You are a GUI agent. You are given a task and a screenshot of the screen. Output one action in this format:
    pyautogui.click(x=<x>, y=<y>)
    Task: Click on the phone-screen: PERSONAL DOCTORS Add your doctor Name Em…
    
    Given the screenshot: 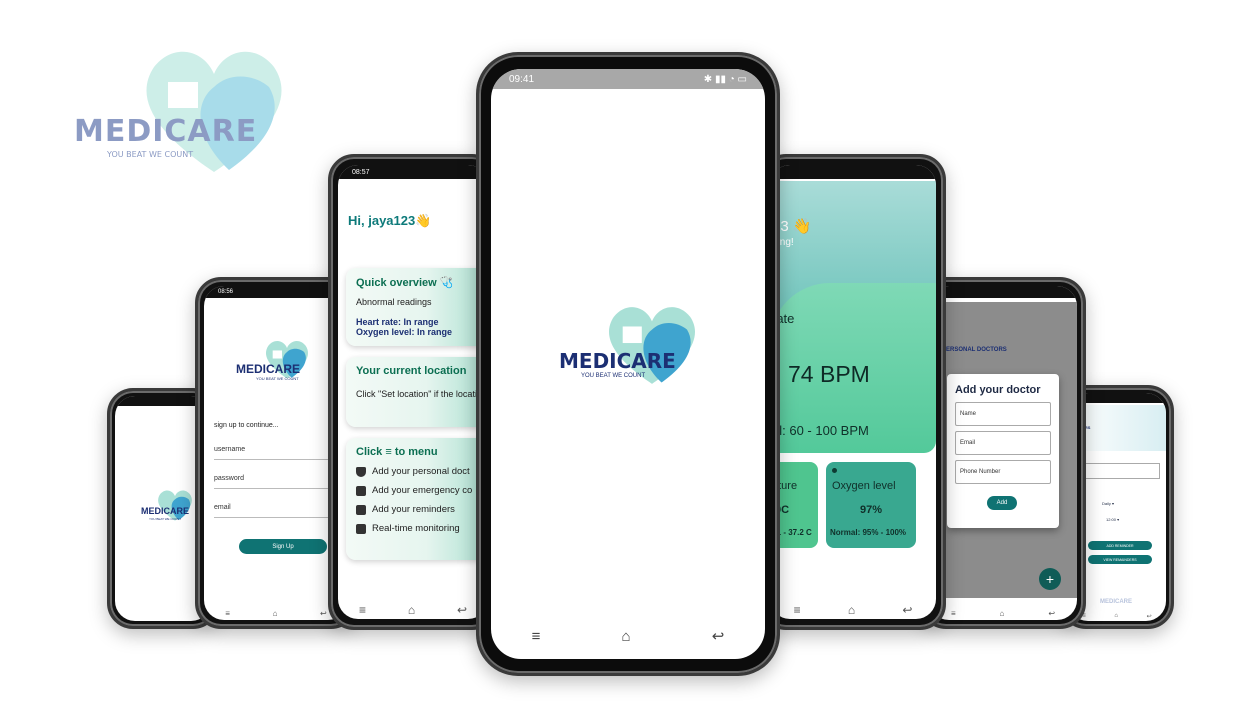 What is the action you would take?
    pyautogui.click(x=1003, y=453)
    